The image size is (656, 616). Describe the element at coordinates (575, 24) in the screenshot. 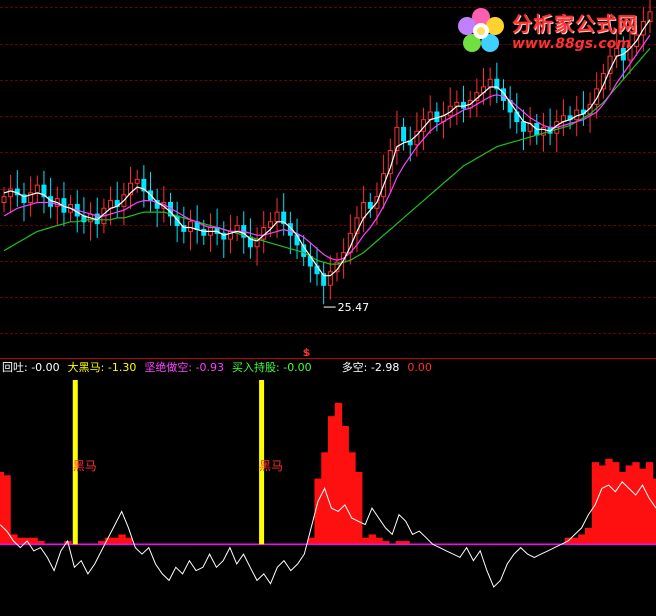

I see `logo-title: 分析家公式网` at that location.